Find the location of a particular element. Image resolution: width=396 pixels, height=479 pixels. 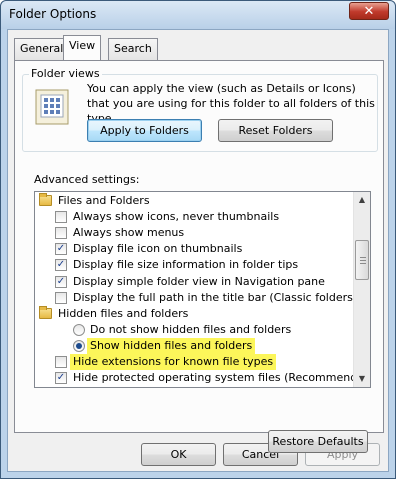

reset-folders-button: Reset Folders is located at coordinates (275, 130).